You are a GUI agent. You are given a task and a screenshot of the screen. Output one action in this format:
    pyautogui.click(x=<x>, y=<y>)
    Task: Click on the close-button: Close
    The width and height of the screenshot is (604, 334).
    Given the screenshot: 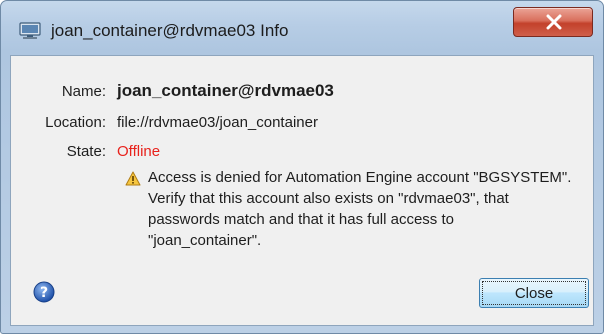 What is the action you would take?
    pyautogui.click(x=534, y=293)
    